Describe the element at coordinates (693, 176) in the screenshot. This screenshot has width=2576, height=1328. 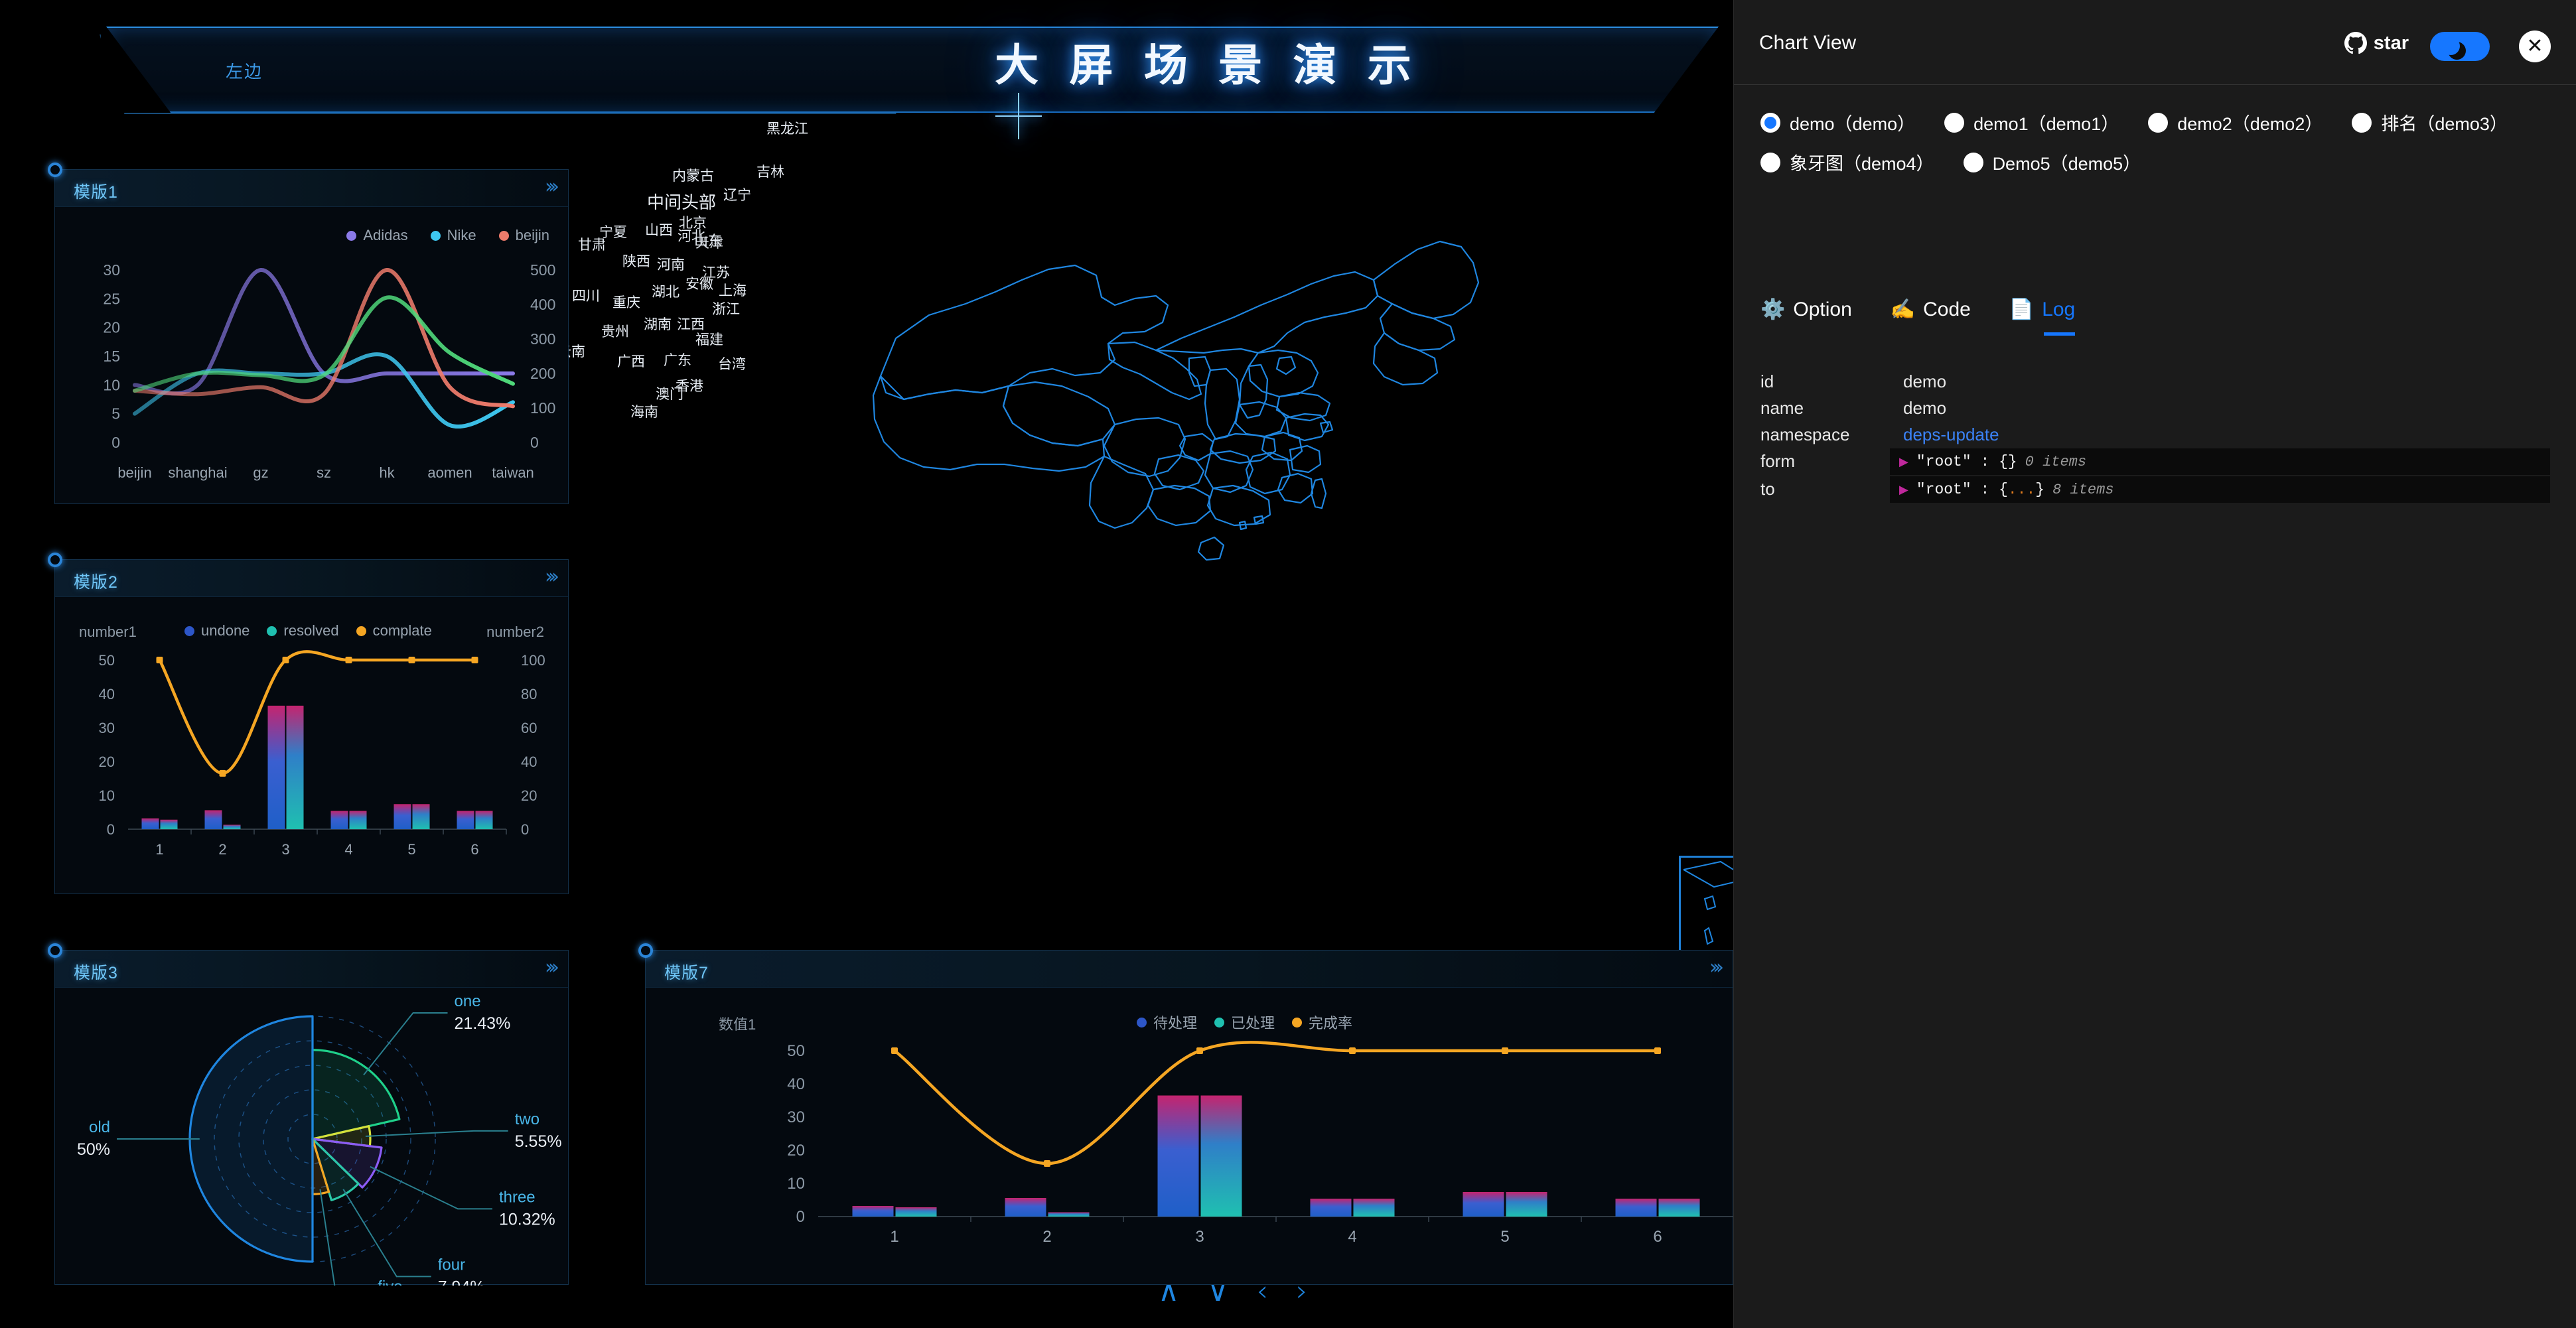
I see `map-label-内蒙古: 内蒙古` at that location.